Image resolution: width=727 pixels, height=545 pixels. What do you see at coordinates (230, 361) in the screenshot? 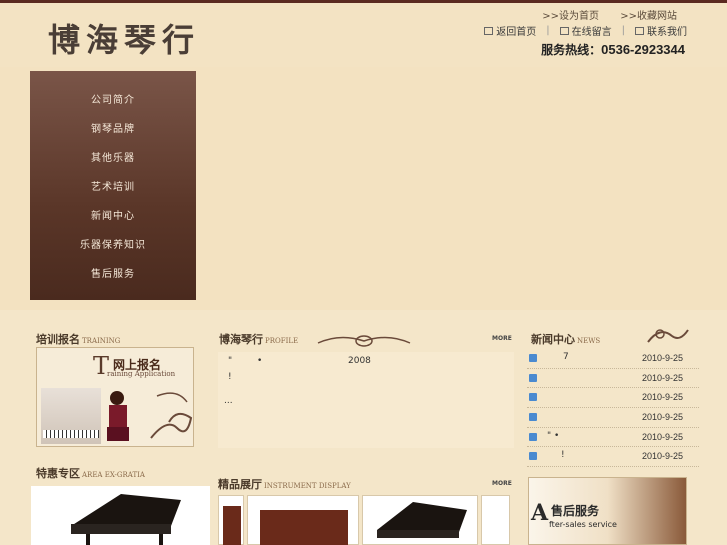
I see `profile-text-a: "` at bounding box center [230, 361].